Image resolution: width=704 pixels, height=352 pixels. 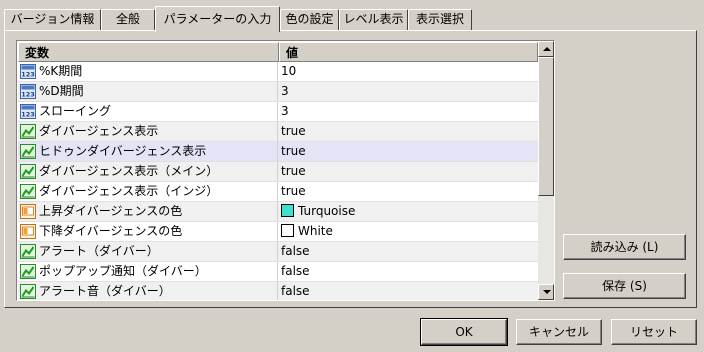 I want to click on arrow-down-icon, so click(x=547, y=292).